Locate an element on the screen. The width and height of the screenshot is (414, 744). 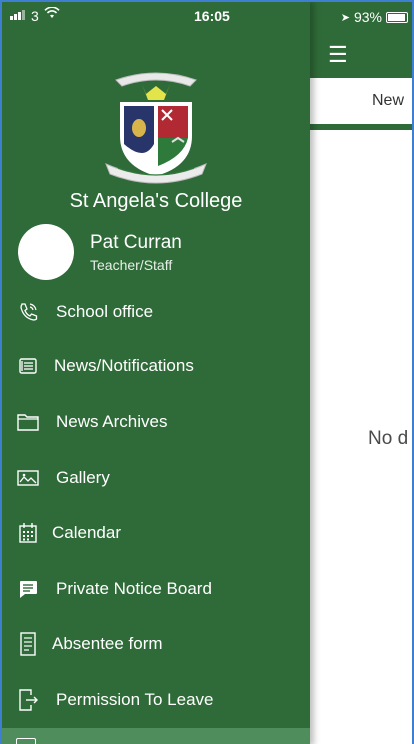
exit-icon is located at coordinates (28, 700).